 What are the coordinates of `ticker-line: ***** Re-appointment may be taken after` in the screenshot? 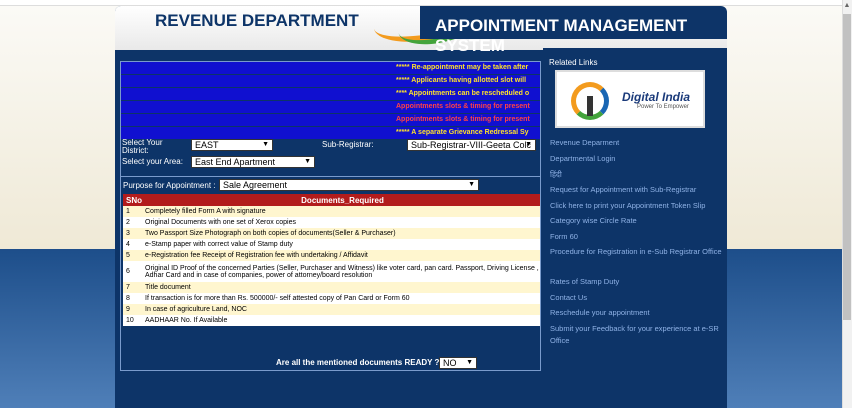 It's located at (330, 68).